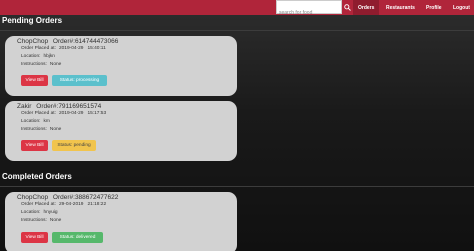 This screenshot has width=474, height=251. I want to click on order-placed-line: Order Placed at: 2019-04-29 15:17:53, so click(63, 113).